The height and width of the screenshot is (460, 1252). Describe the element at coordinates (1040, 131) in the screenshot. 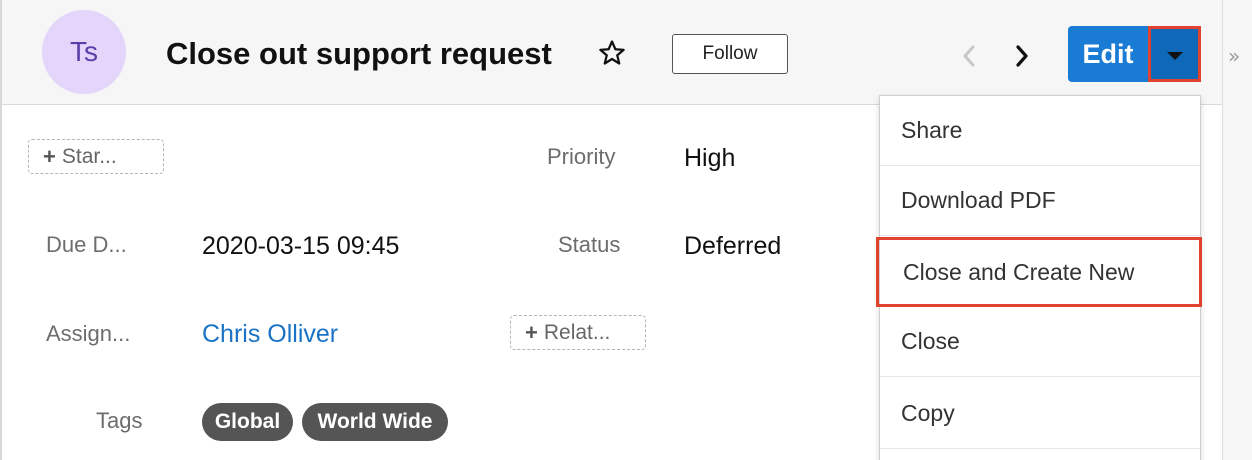

I see `menu-item-share: Share` at that location.